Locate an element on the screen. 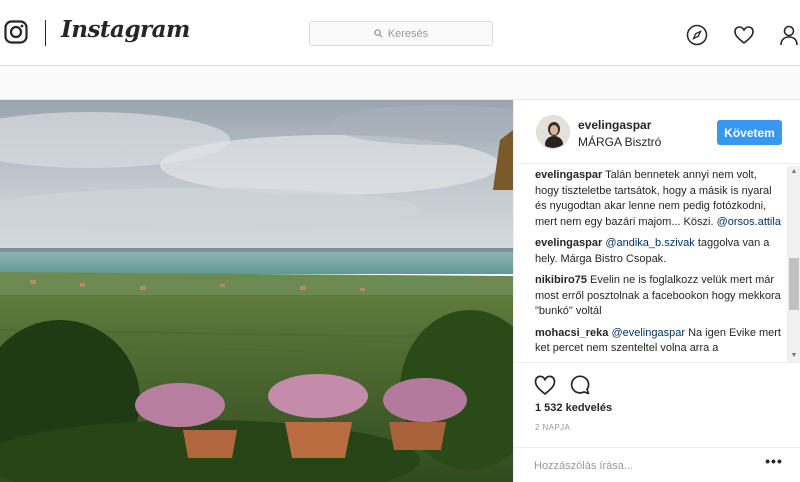  user-icon is located at coordinates (789, 35).